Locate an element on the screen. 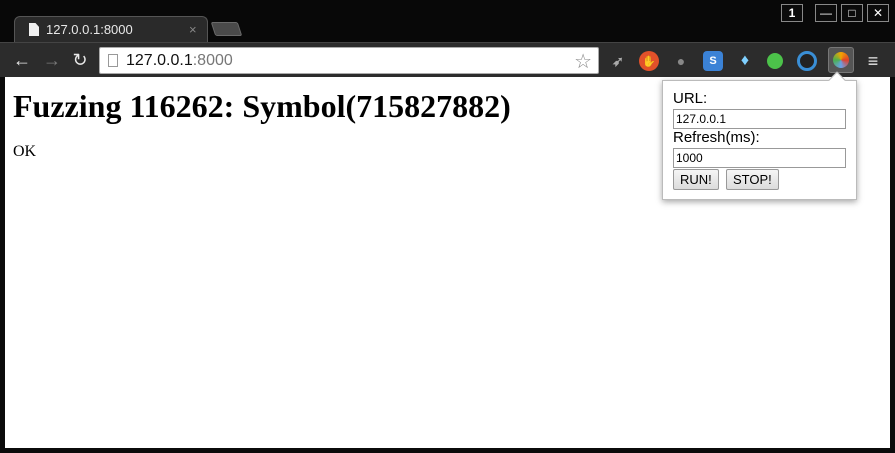 This screenshot has width=895, height=453. fuzzer-ball-graphic is located at coordinates (841, 60).